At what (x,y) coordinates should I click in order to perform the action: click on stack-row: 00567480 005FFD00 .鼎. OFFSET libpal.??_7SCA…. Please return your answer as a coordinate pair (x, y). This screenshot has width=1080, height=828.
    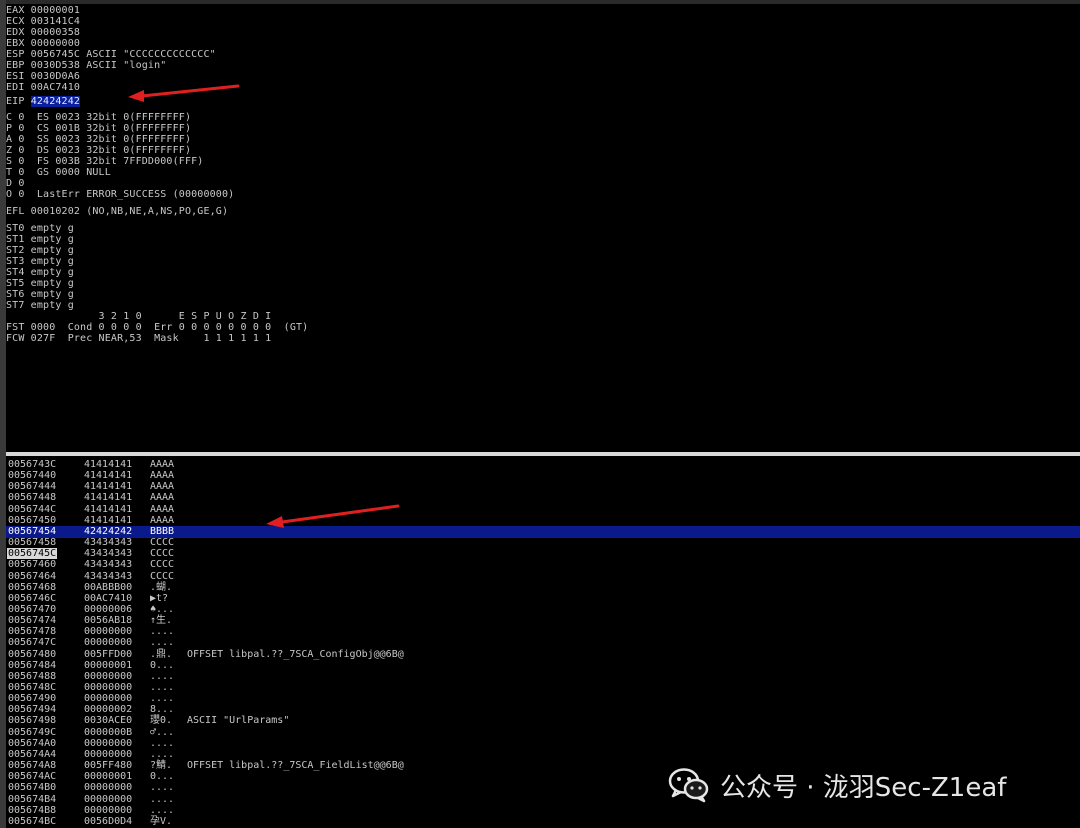
    Looking at the image, I should click on (543, 654).